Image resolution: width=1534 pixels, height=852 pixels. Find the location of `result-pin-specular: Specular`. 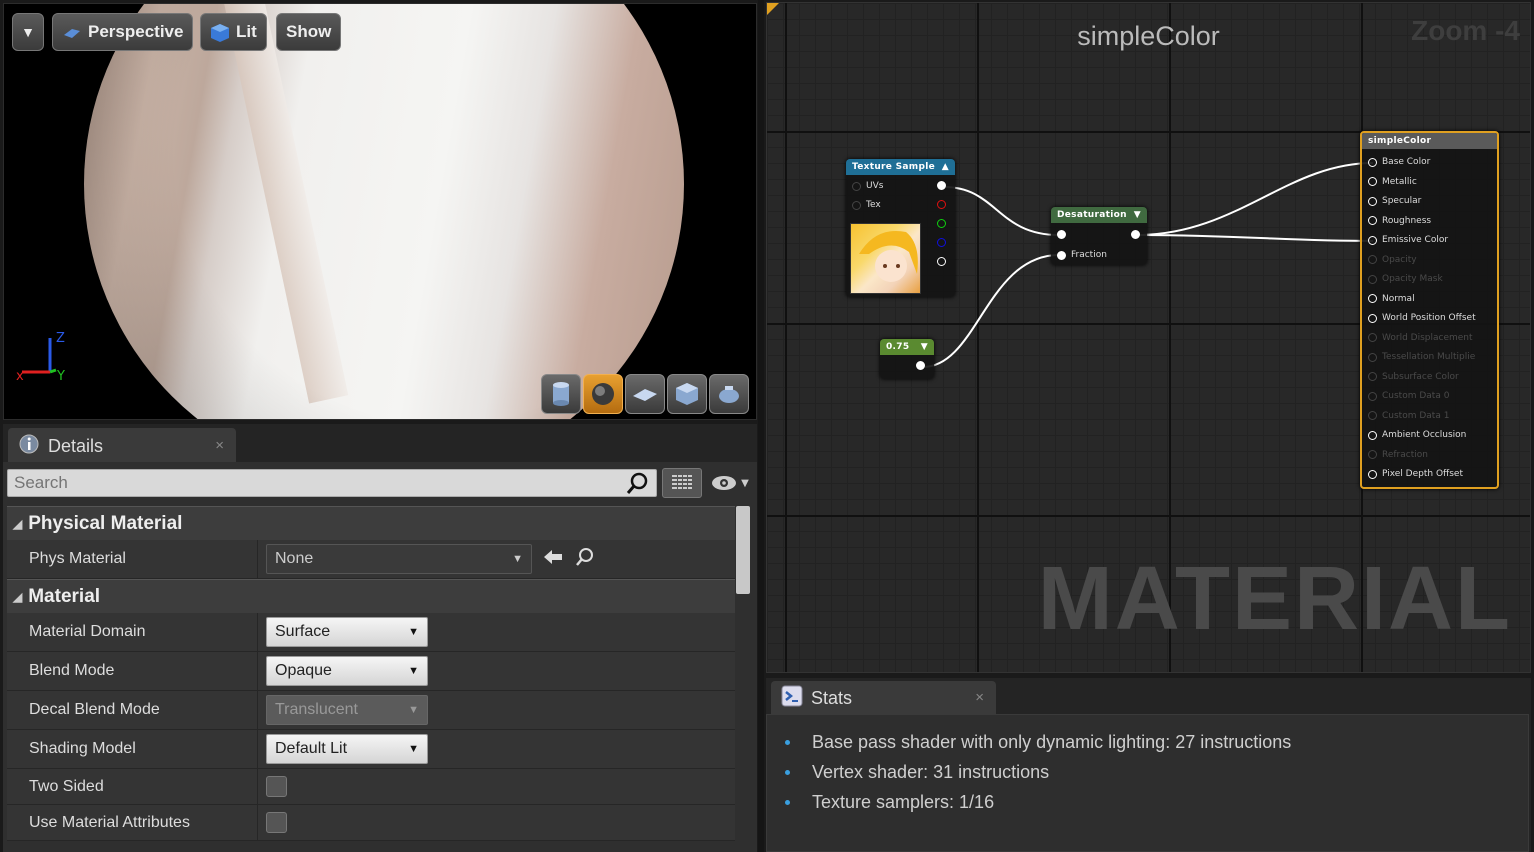

result-pin-specular: Specular is located at coordinates (1394, 201).